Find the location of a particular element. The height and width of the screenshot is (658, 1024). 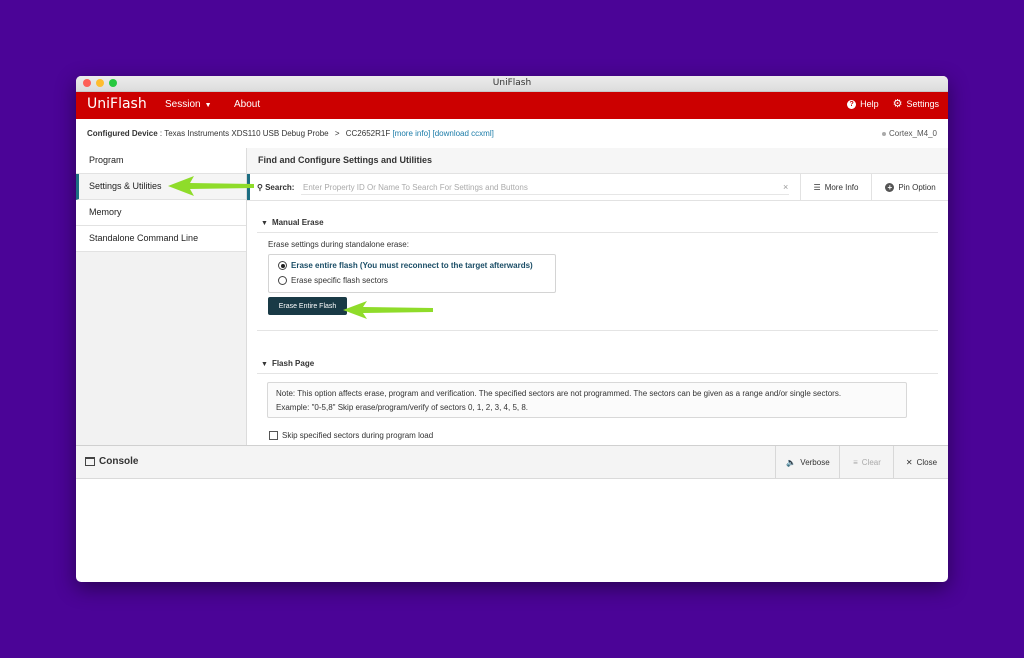

chip-name: CC2652R1F is located at coordinates (368, 133).